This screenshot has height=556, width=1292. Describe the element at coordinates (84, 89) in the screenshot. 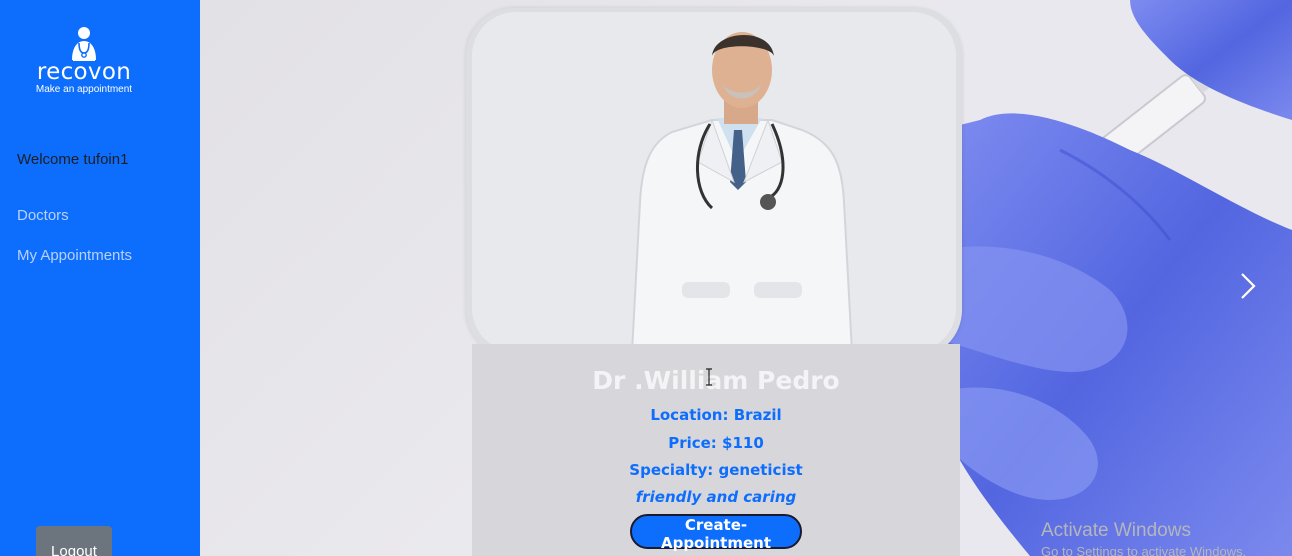

I see `brand-tagline: Make an appointment` at that location.